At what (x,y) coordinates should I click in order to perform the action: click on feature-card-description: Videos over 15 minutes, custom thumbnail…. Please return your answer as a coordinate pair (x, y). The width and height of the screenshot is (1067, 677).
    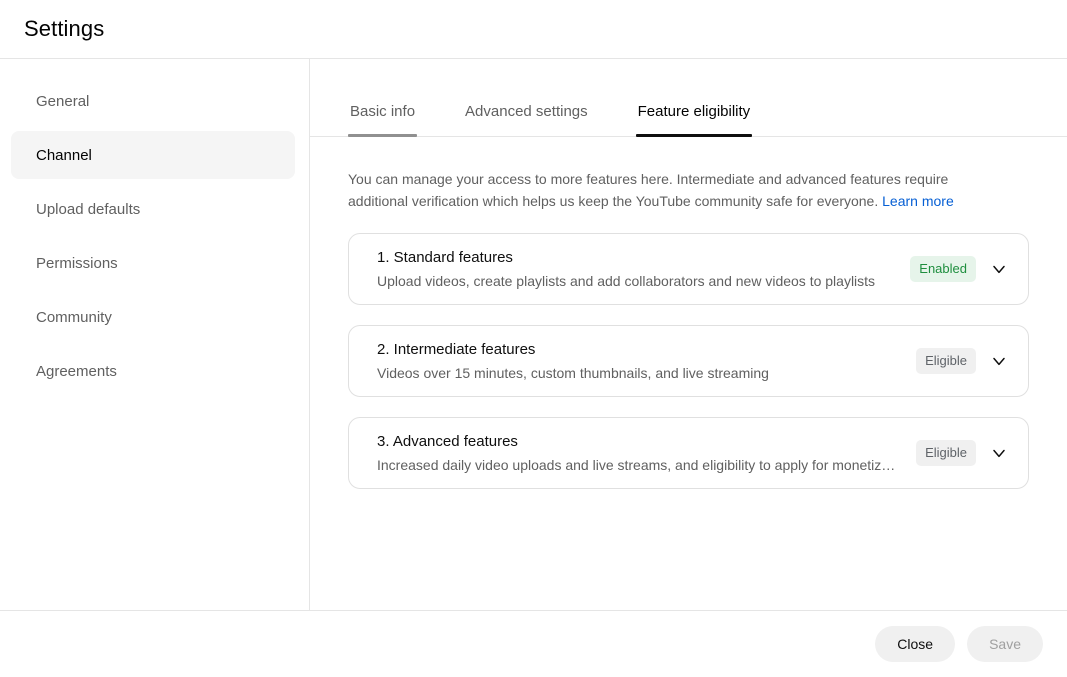
    Looking at the image, I should click on (573, 373).